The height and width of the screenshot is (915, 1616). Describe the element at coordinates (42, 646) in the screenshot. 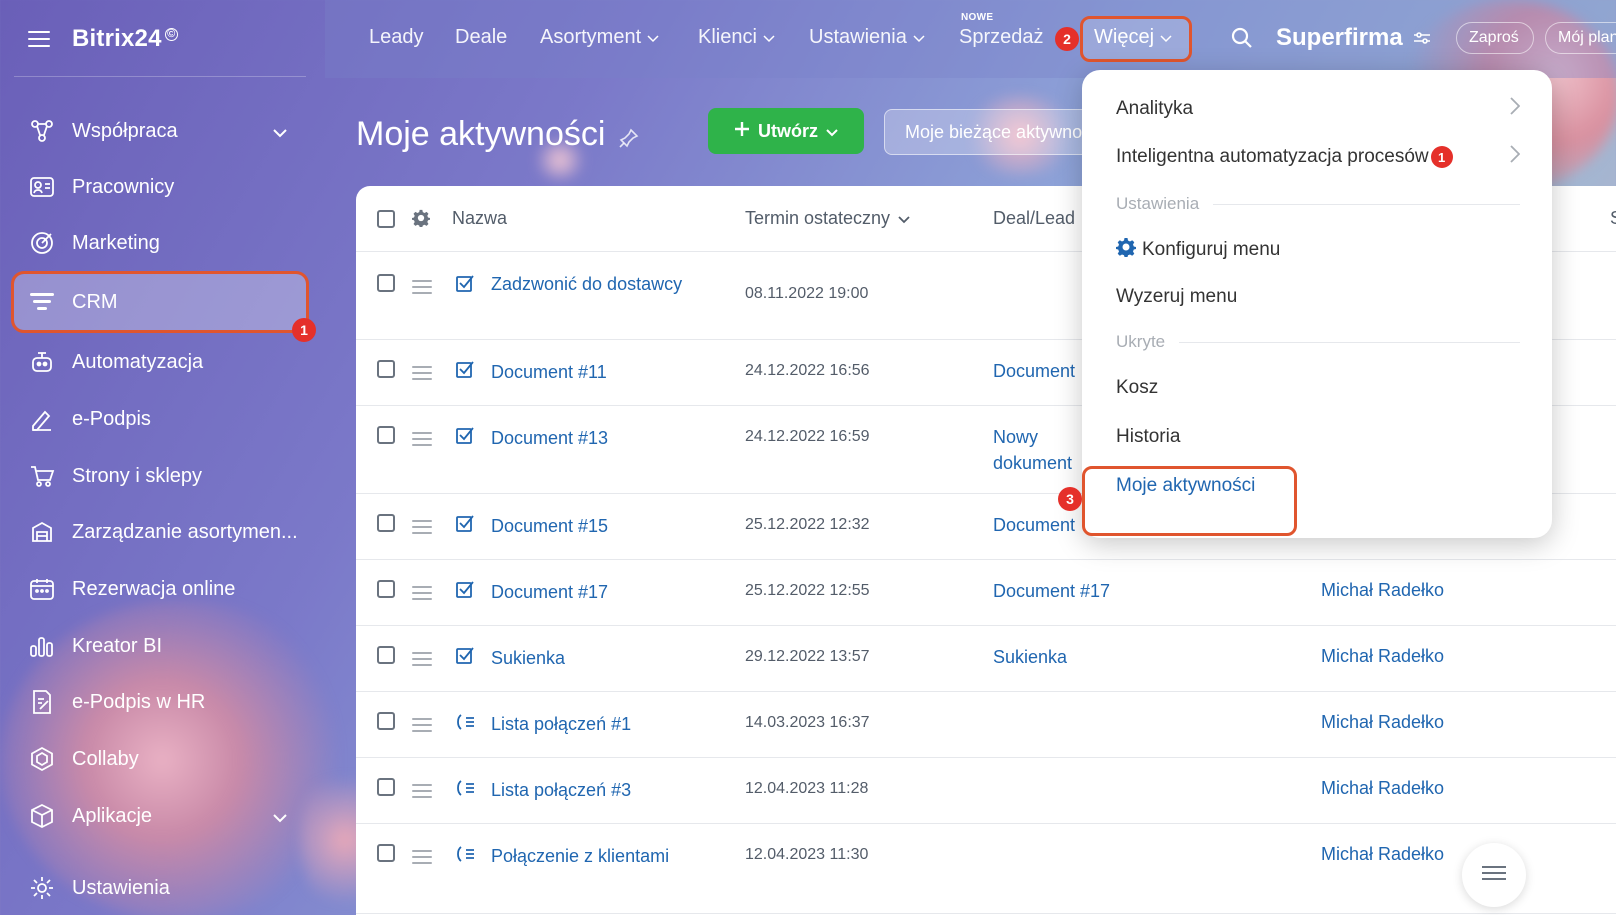

I see `bar-chart-icon` at that location.